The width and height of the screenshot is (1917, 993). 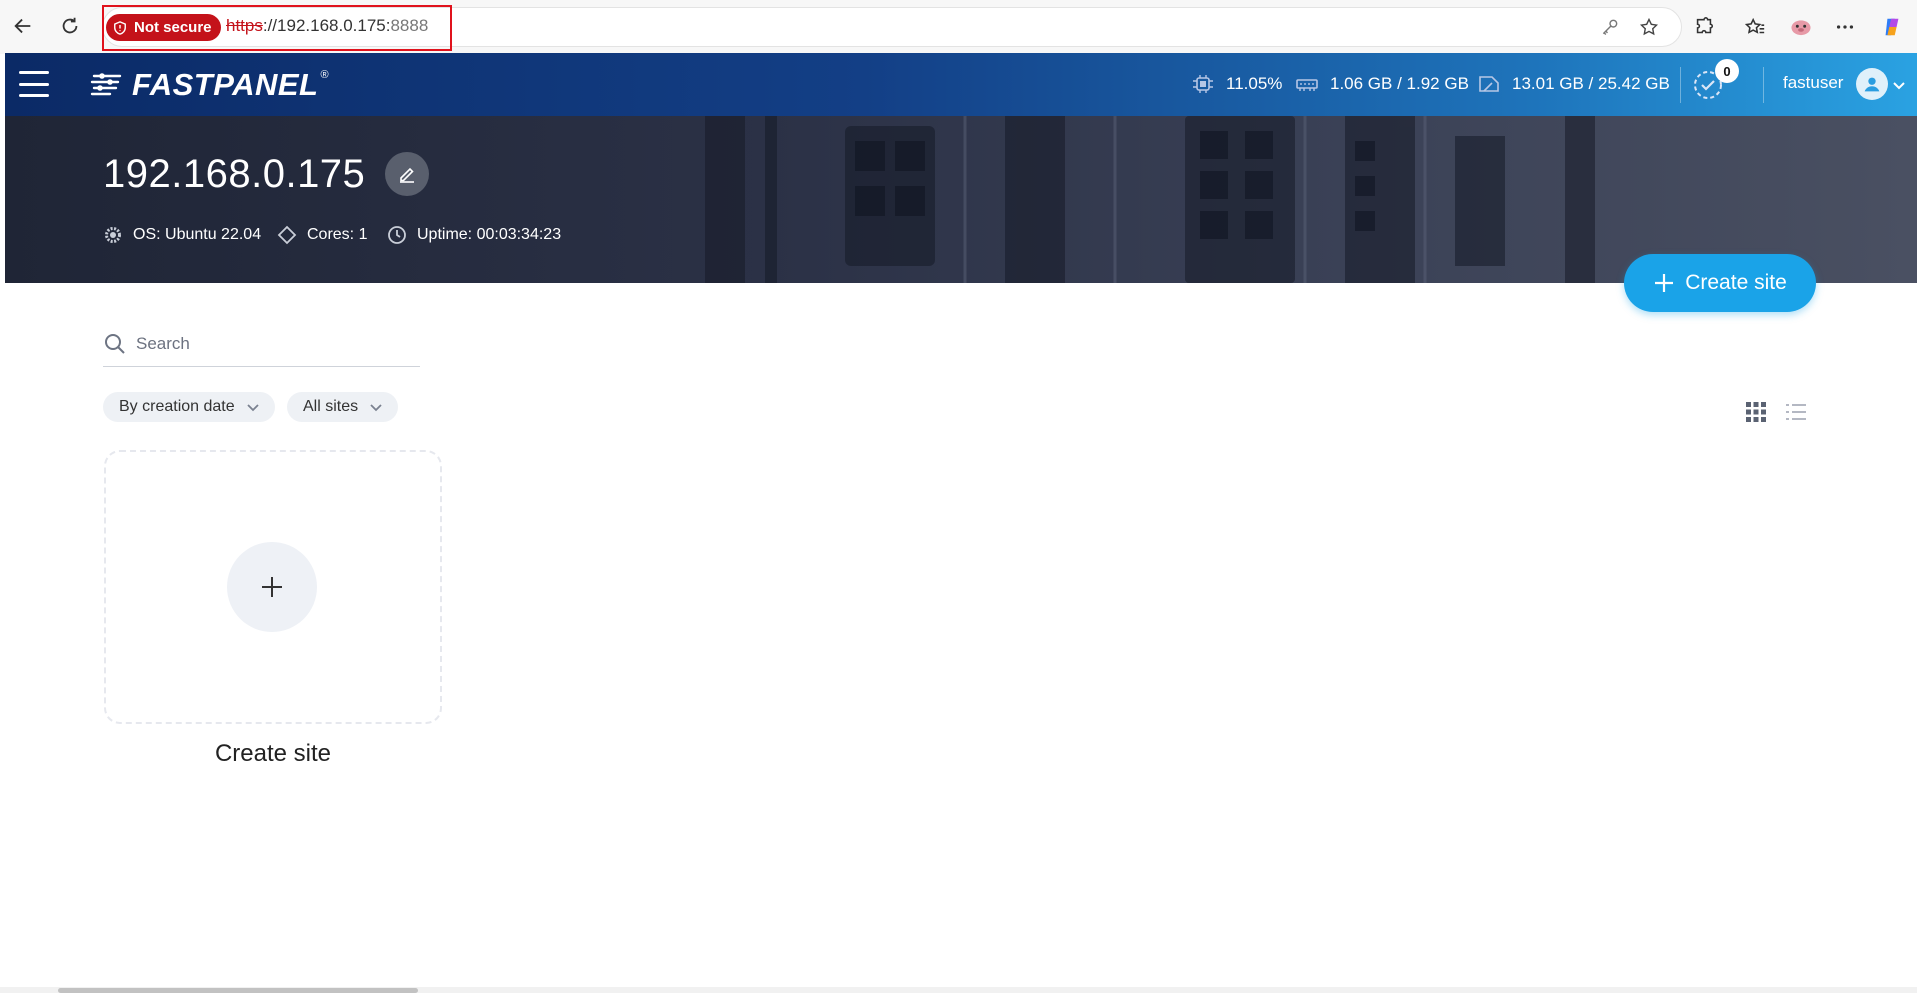 I want to click on cpu-icon, so click(x=1203, y=84).